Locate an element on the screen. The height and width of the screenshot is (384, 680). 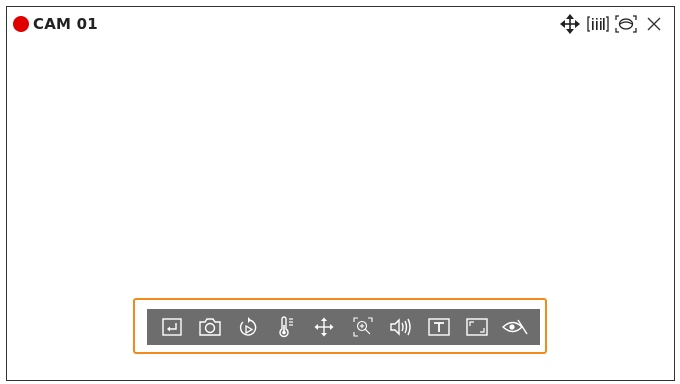
audio-icon is located at coordinates (401, 327).